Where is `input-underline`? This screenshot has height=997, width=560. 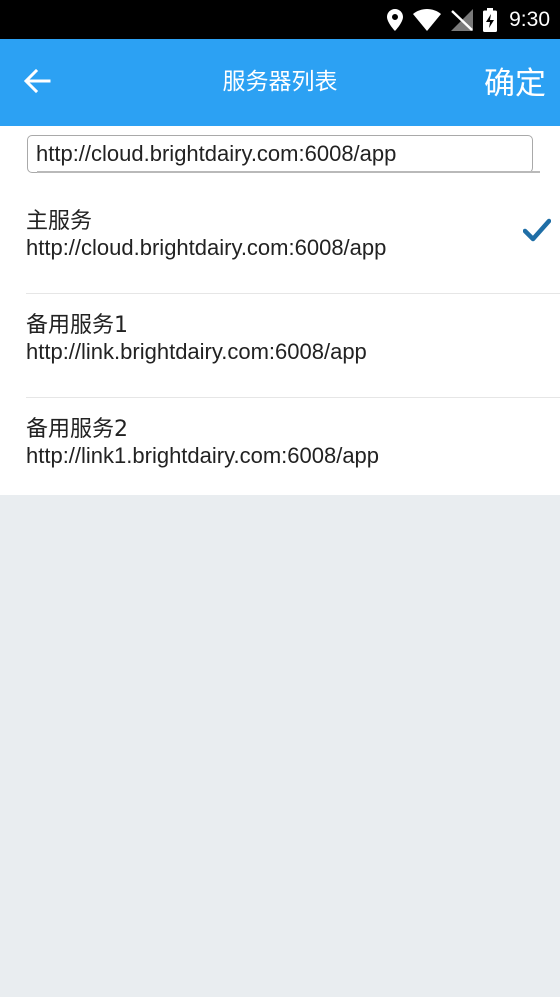 input-underline is located at coordinates (288, 172).